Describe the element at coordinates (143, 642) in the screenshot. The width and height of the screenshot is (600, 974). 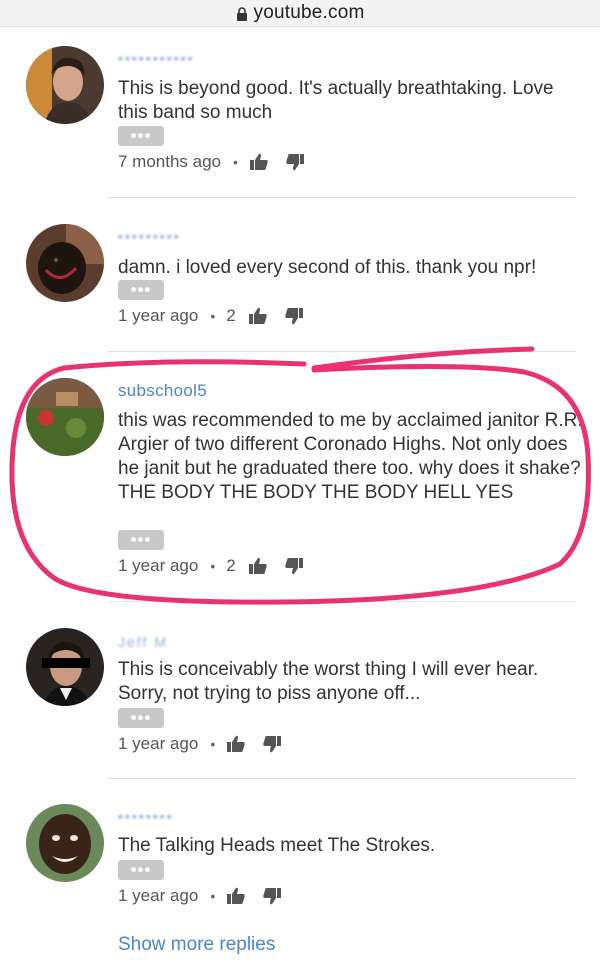
I see `comment-author: Jeff M` at that location.